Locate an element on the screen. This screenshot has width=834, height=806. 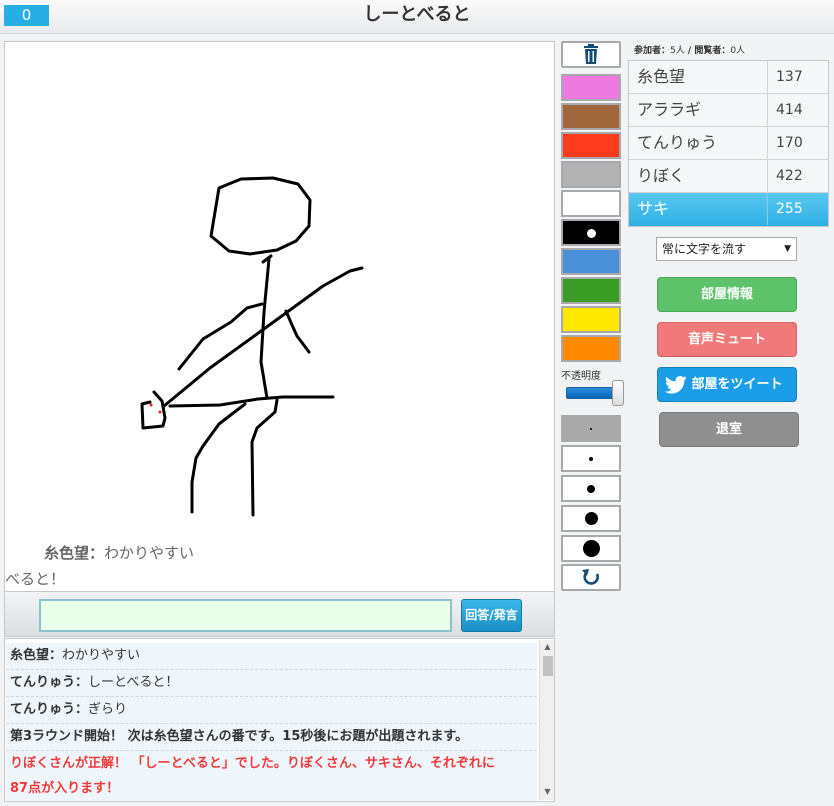
answer-row: 回答/発言 is located at coordinates (279, 614).